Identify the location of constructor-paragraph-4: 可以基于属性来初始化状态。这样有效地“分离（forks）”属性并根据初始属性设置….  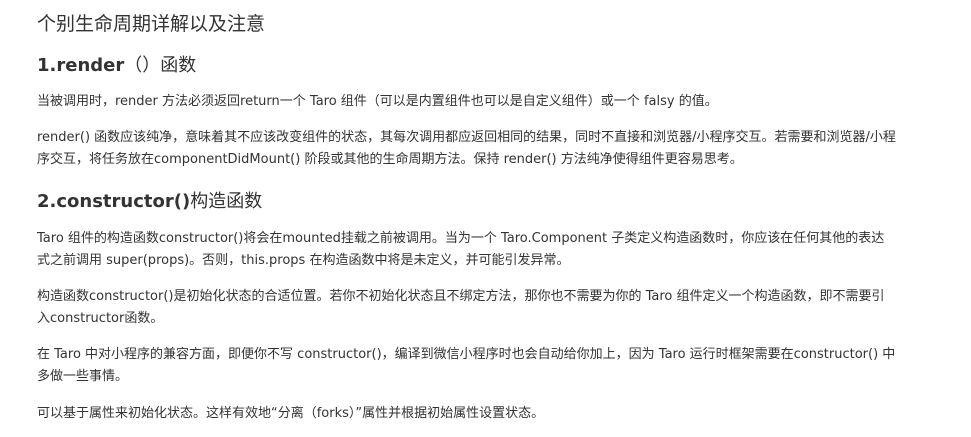
(291, 413).